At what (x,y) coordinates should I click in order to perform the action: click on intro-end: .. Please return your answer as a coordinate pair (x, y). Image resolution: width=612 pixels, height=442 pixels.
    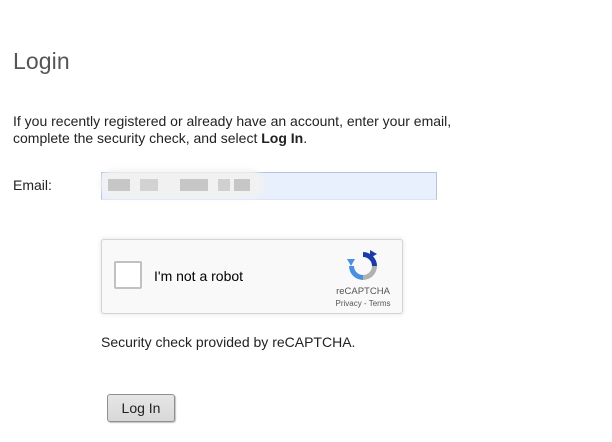
    Looking at the image, I should click on (305, 138).